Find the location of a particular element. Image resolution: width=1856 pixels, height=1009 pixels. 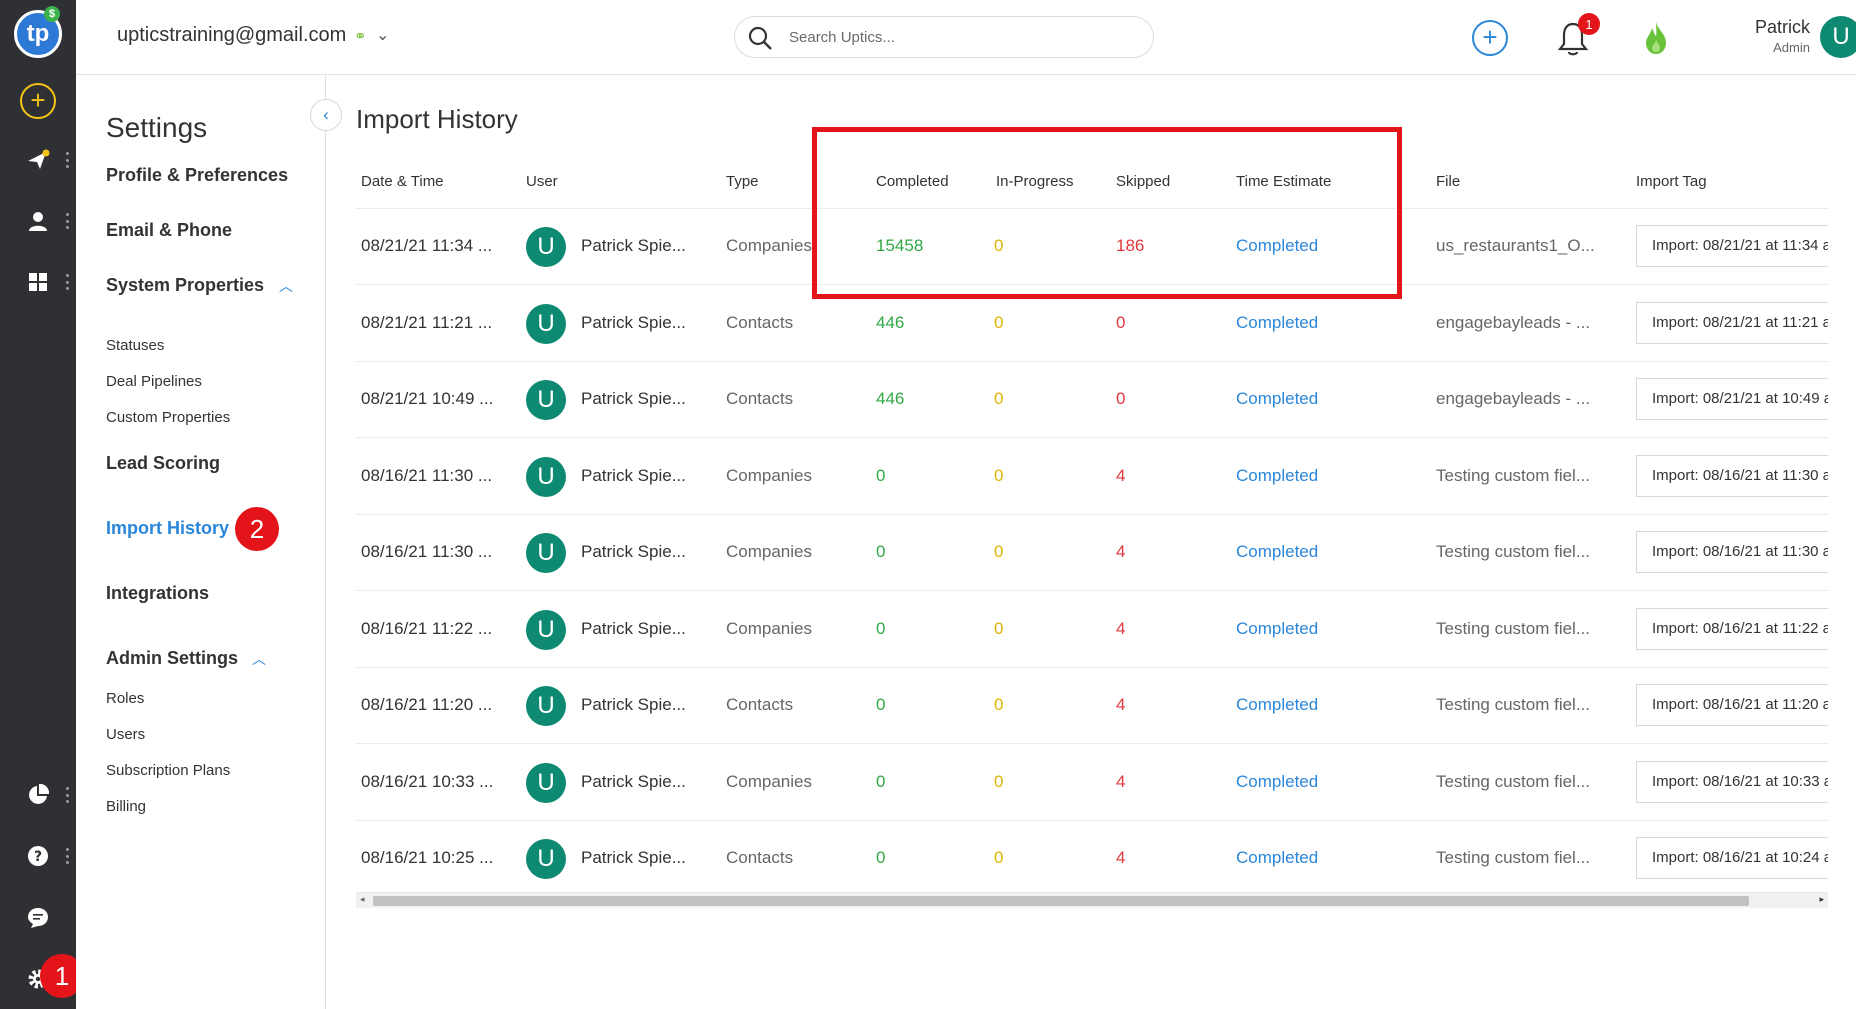

account-email: upticstraining@gmail.com is located at coordinates (231, 35).